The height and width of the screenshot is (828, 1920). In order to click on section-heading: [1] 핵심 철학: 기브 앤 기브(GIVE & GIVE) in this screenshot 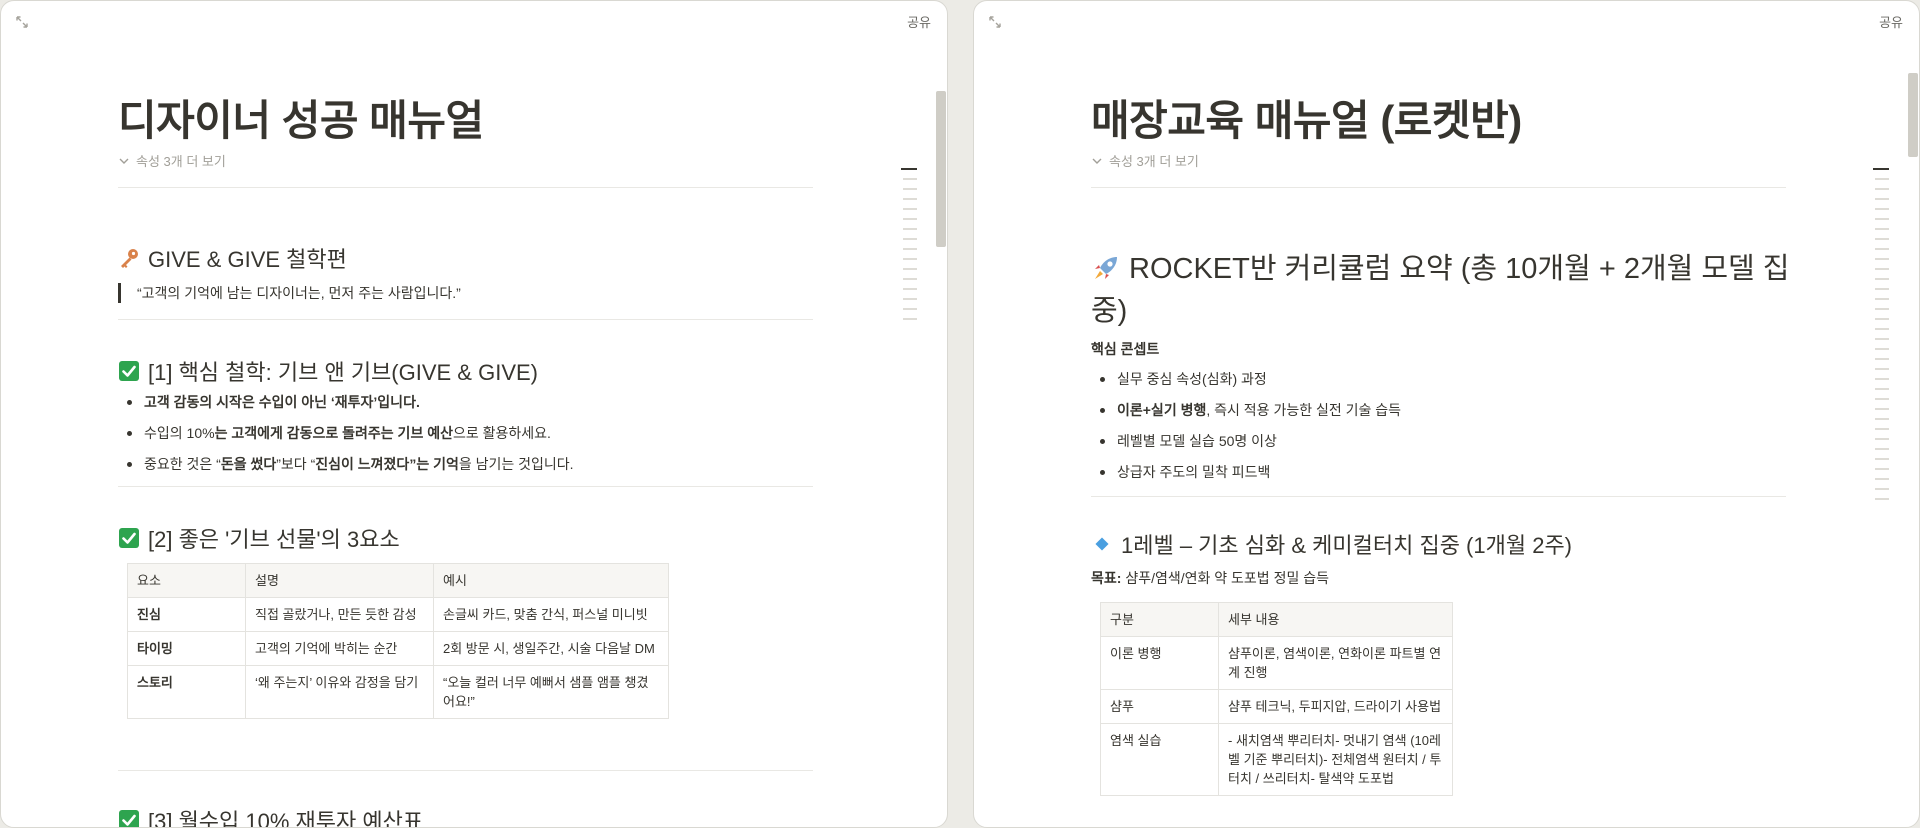, I will do `click(328, 371)`.